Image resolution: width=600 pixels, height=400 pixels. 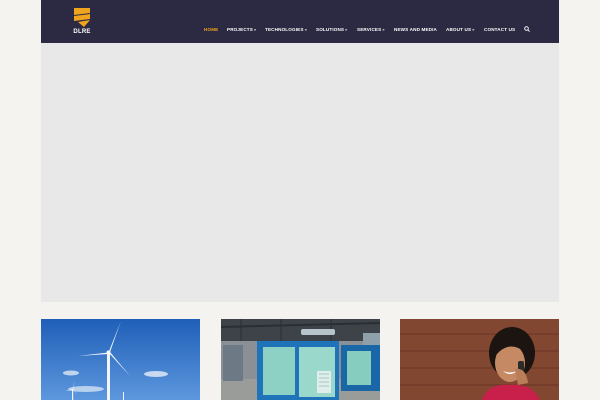 I want to click on nav-item-label: NEWS AND MEDIA, so click(x=416, y=29).